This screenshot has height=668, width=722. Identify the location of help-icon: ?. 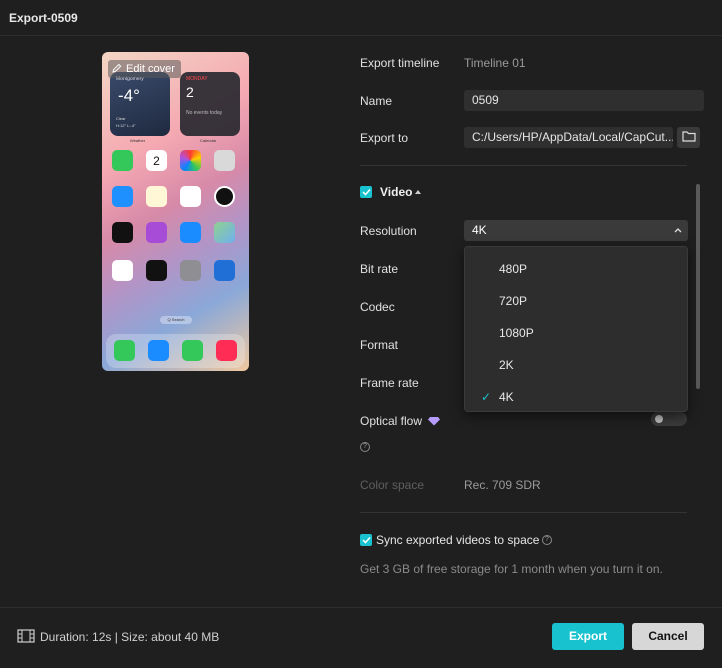
(365, 447).